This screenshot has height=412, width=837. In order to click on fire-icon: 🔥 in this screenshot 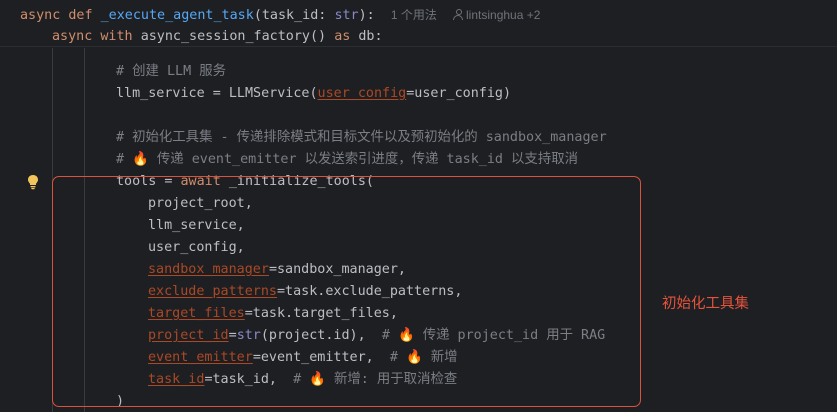, I will do `click(140, 159)`.